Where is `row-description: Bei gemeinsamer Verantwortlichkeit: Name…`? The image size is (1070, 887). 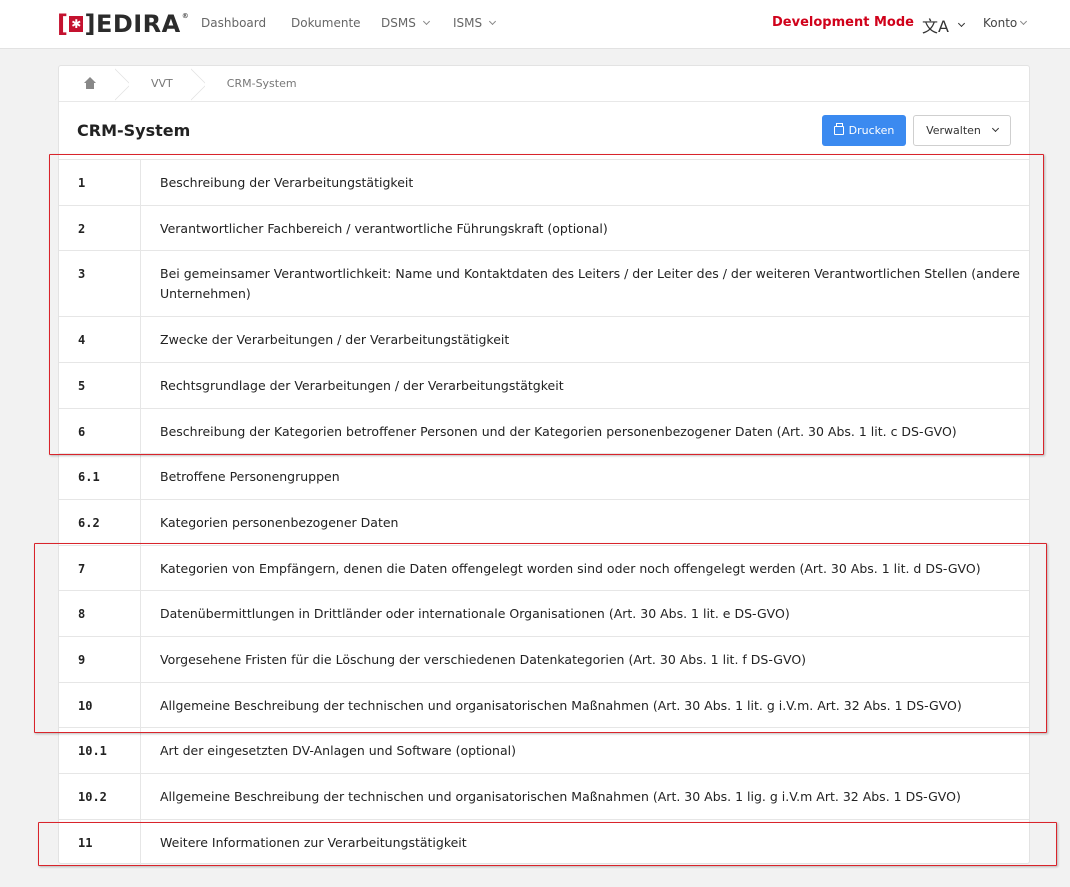
row-description: Bei gemeinsamer Verantwortlichkeit: Name… is located at coordinates (590, 283).